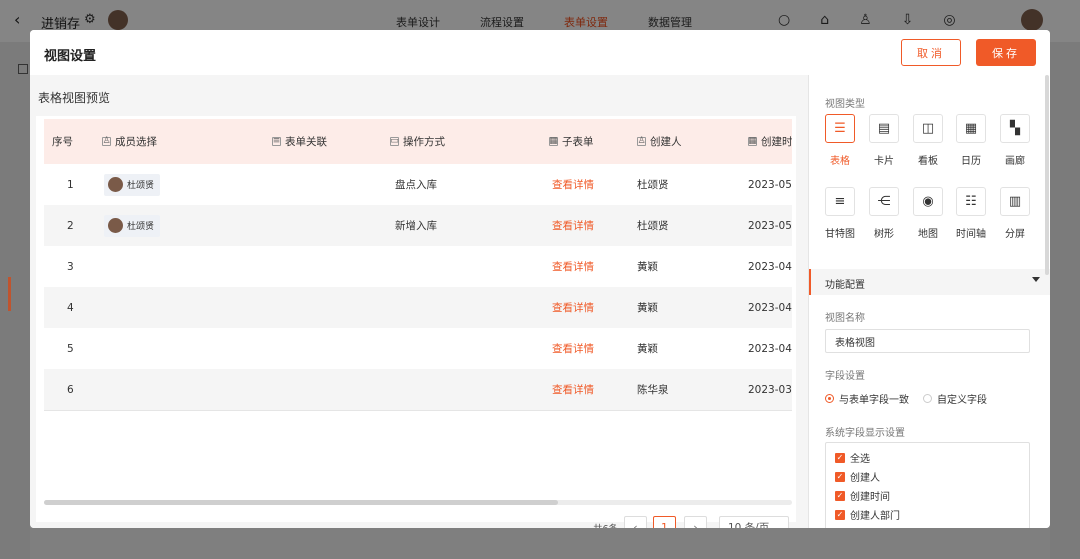  What do you see at coordinates (840, 495) in the screenshot?
I see `checkbox-checked-icon: ✓` at bounding box center [840, 495].